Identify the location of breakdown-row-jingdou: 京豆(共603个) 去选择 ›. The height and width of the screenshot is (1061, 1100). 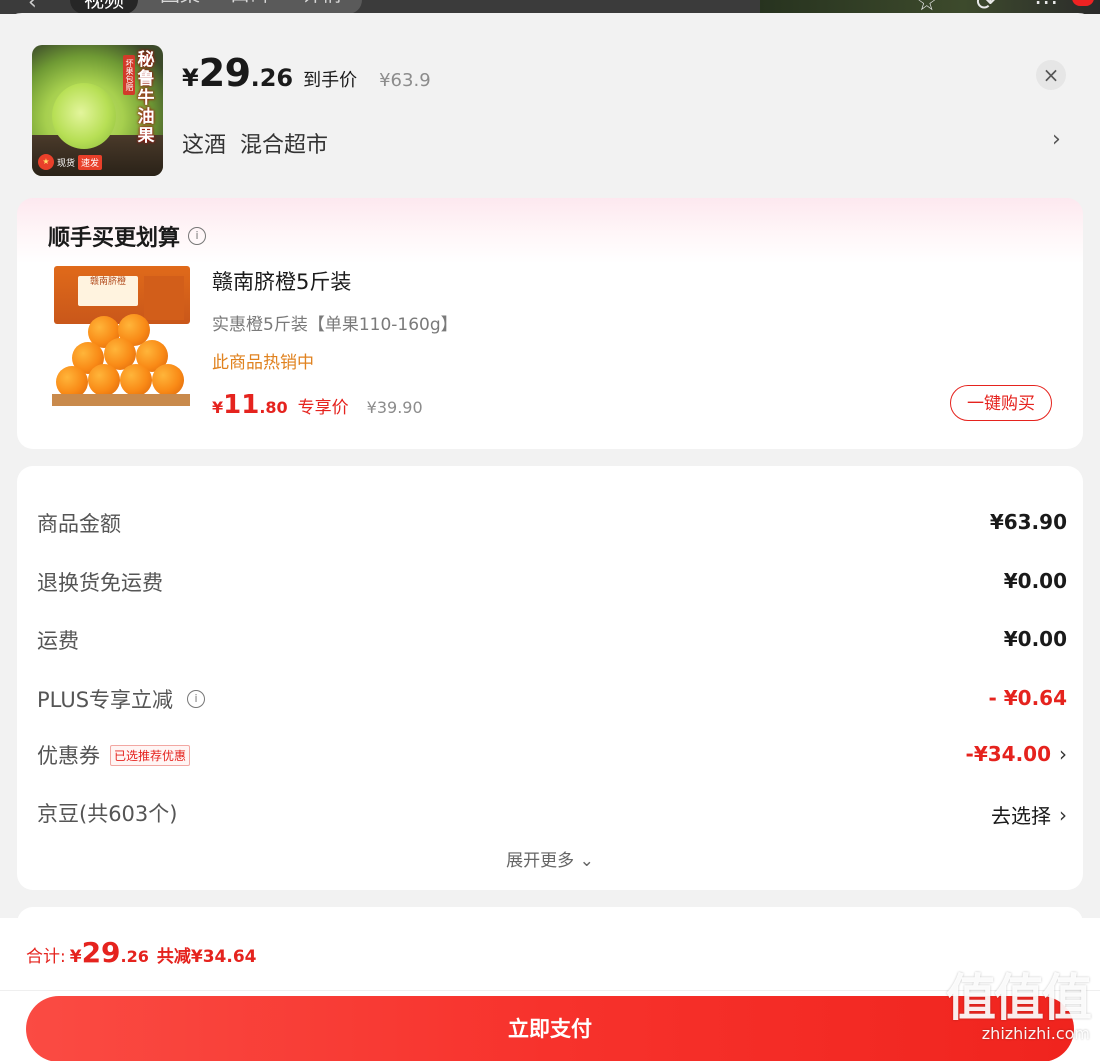
(552, 812).